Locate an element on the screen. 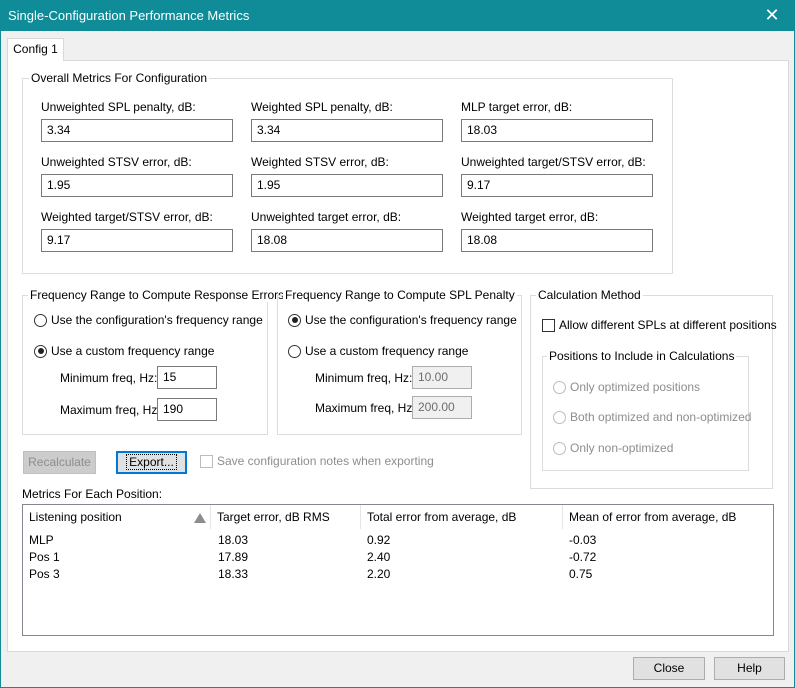  resp-config-range-radio: Use the configuration's frequency range is located at coordinates (148, 320).